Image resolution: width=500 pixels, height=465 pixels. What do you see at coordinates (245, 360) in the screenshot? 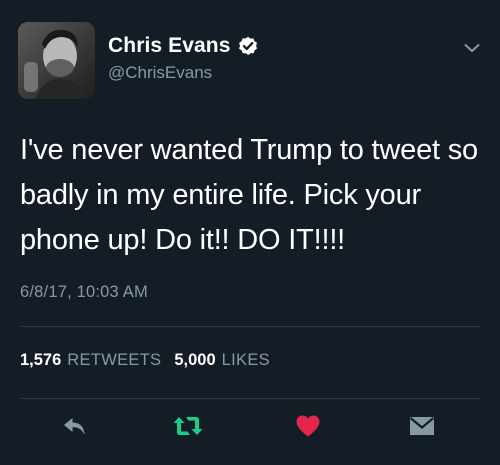
I see `likes-label: LIKES` at bounding box center [245, 360].